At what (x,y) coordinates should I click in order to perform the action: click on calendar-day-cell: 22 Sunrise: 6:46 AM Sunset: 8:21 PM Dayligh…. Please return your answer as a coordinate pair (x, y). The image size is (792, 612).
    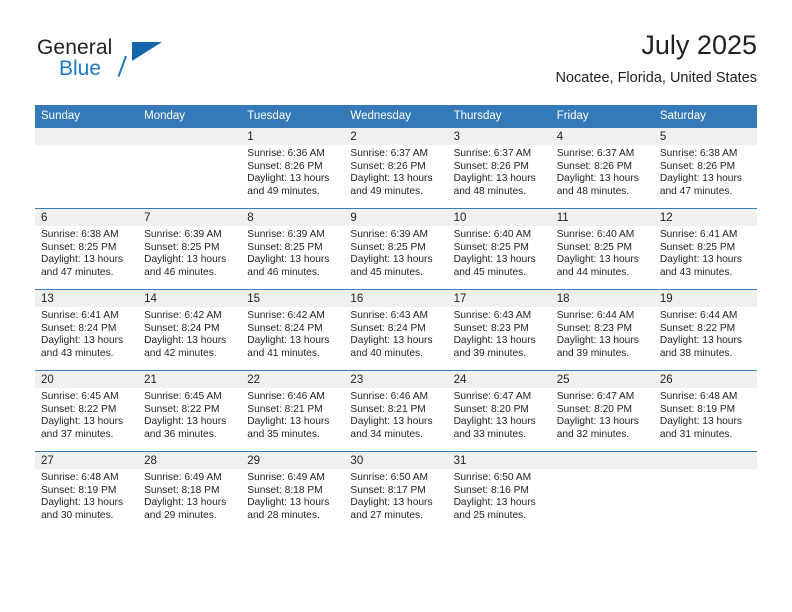
    Looking at the image, I should click on (293, 411).